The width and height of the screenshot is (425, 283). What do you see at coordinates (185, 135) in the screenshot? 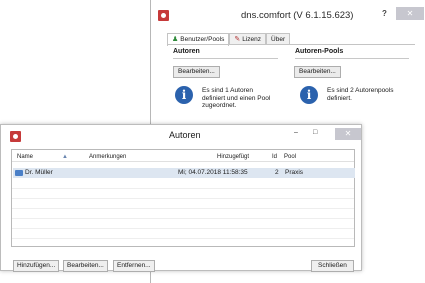
I see `dialog-title: Autoren` at bounding box center [185, 135].